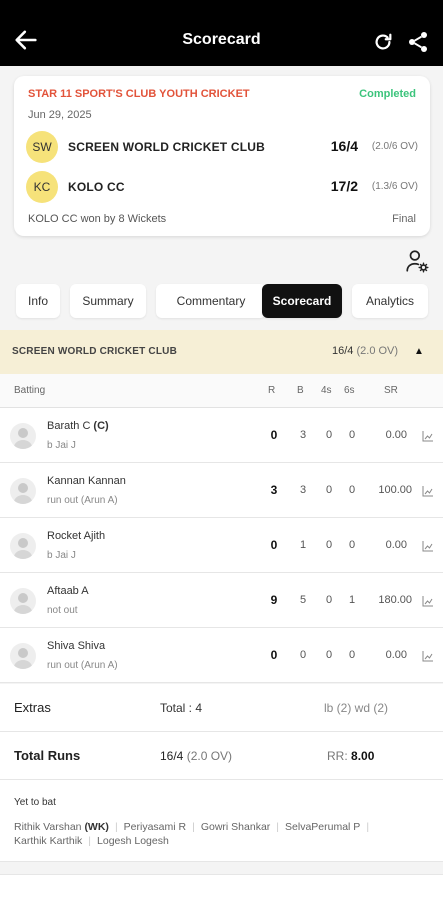 The image size is (443, 900). Describe the element at coordinates (350, 756) in the screenshot. I see `run-rate: RR: 8.00` at that location.